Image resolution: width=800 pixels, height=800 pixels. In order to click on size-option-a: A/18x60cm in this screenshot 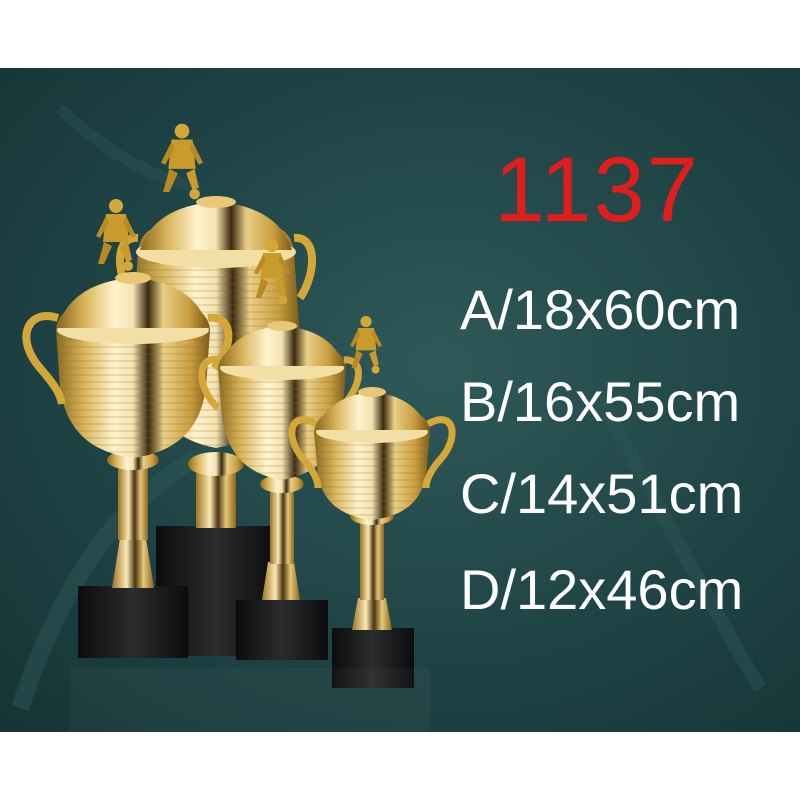, I will do `click(600, 309)`.